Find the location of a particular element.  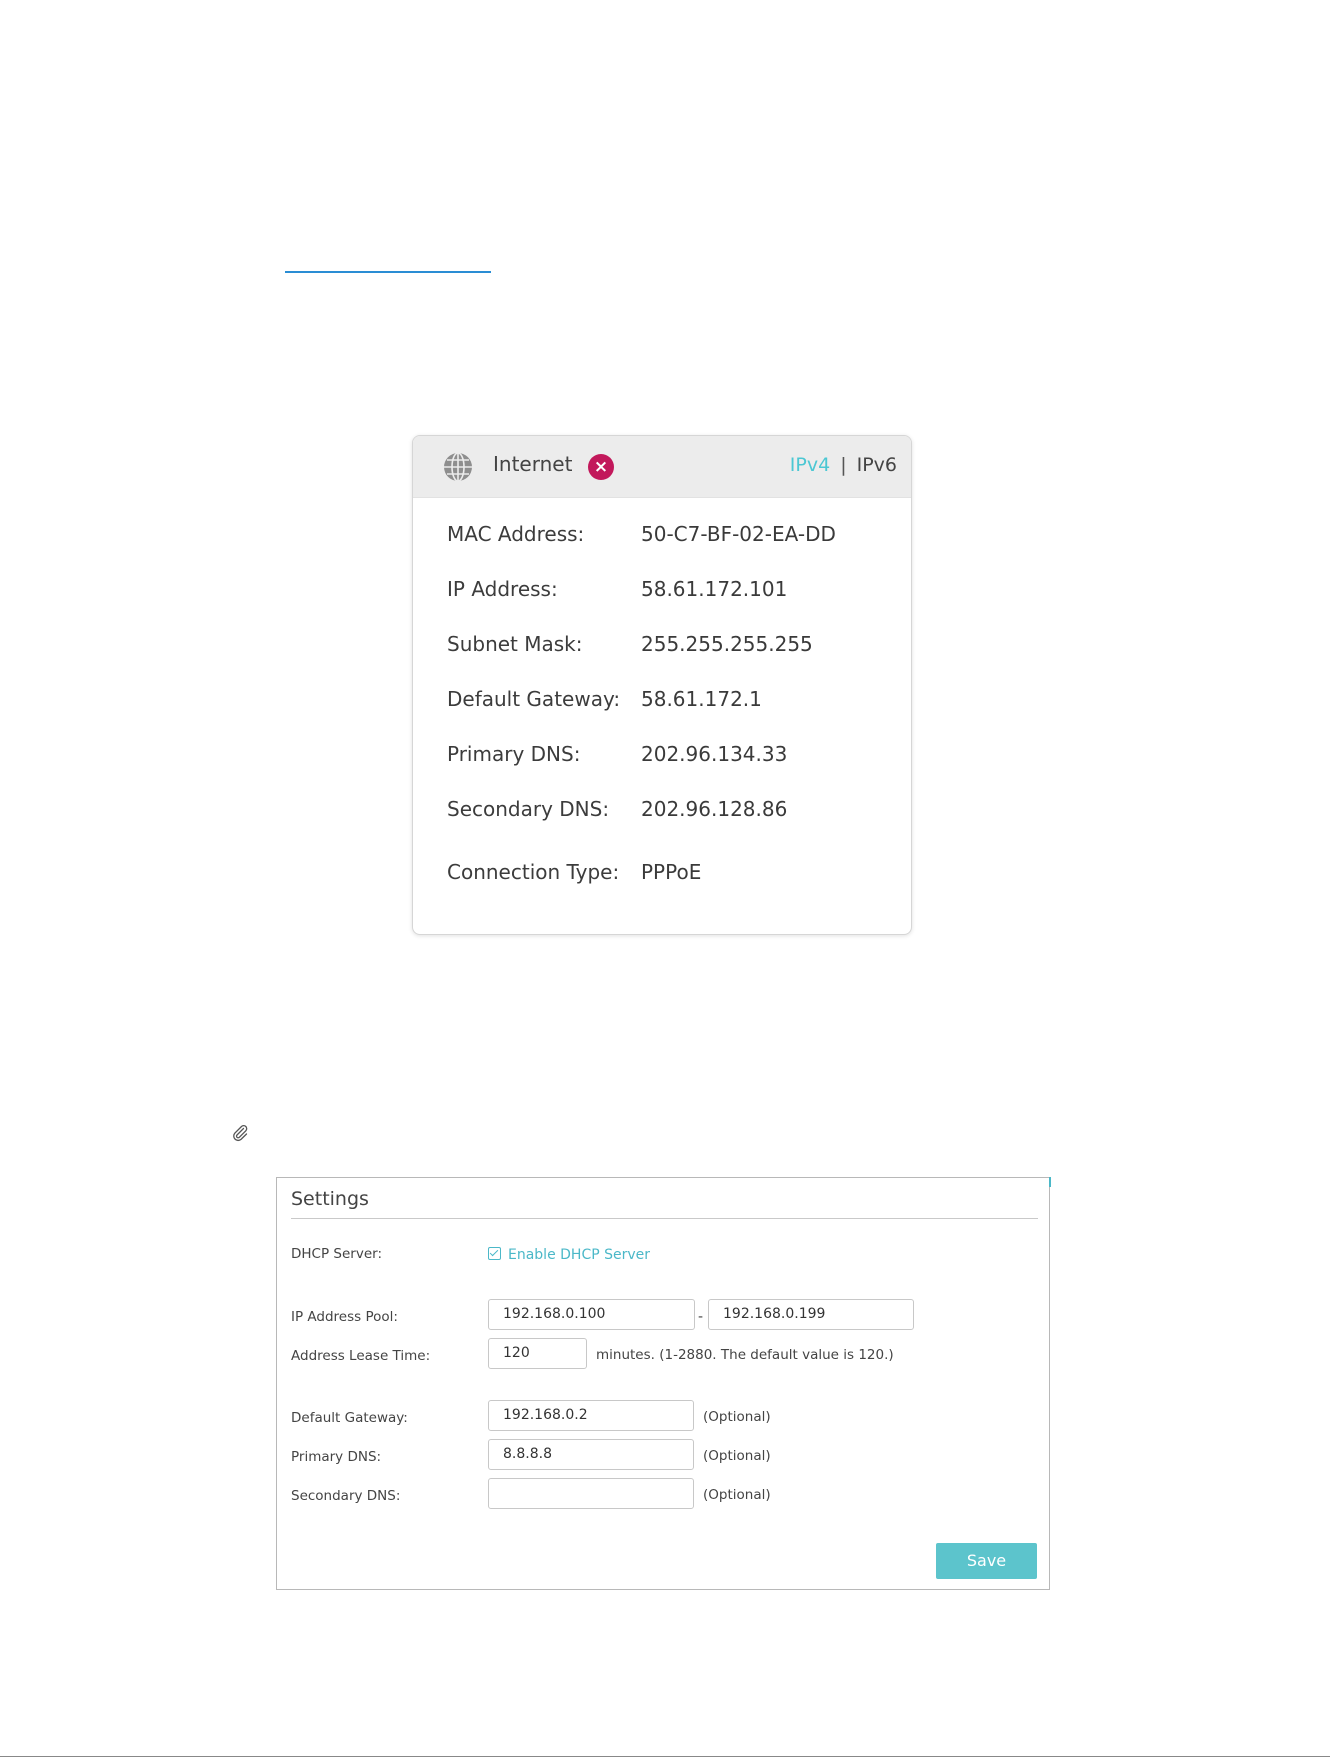

secondary-dns-input is located at coordinates (591, 1493).